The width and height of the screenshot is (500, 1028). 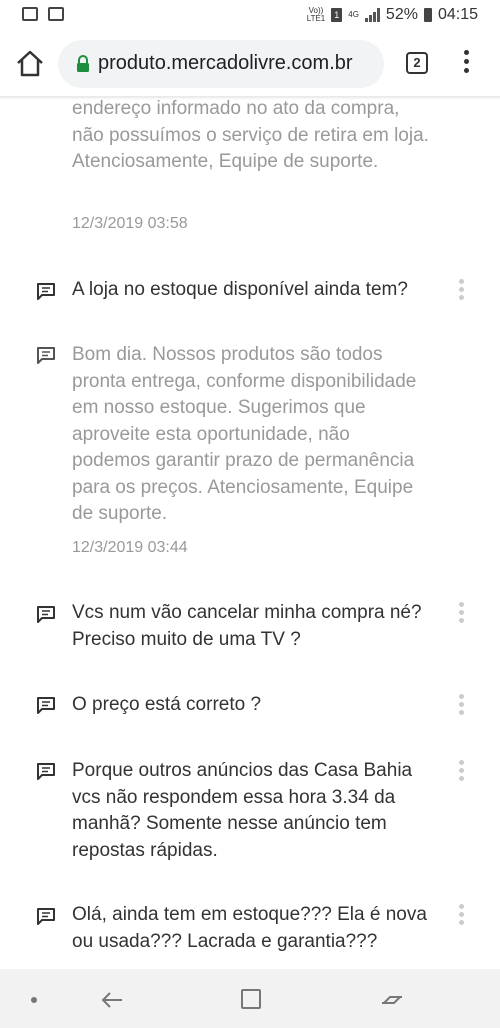 I want to click on home-button-icon, so click(x=251, y=999).